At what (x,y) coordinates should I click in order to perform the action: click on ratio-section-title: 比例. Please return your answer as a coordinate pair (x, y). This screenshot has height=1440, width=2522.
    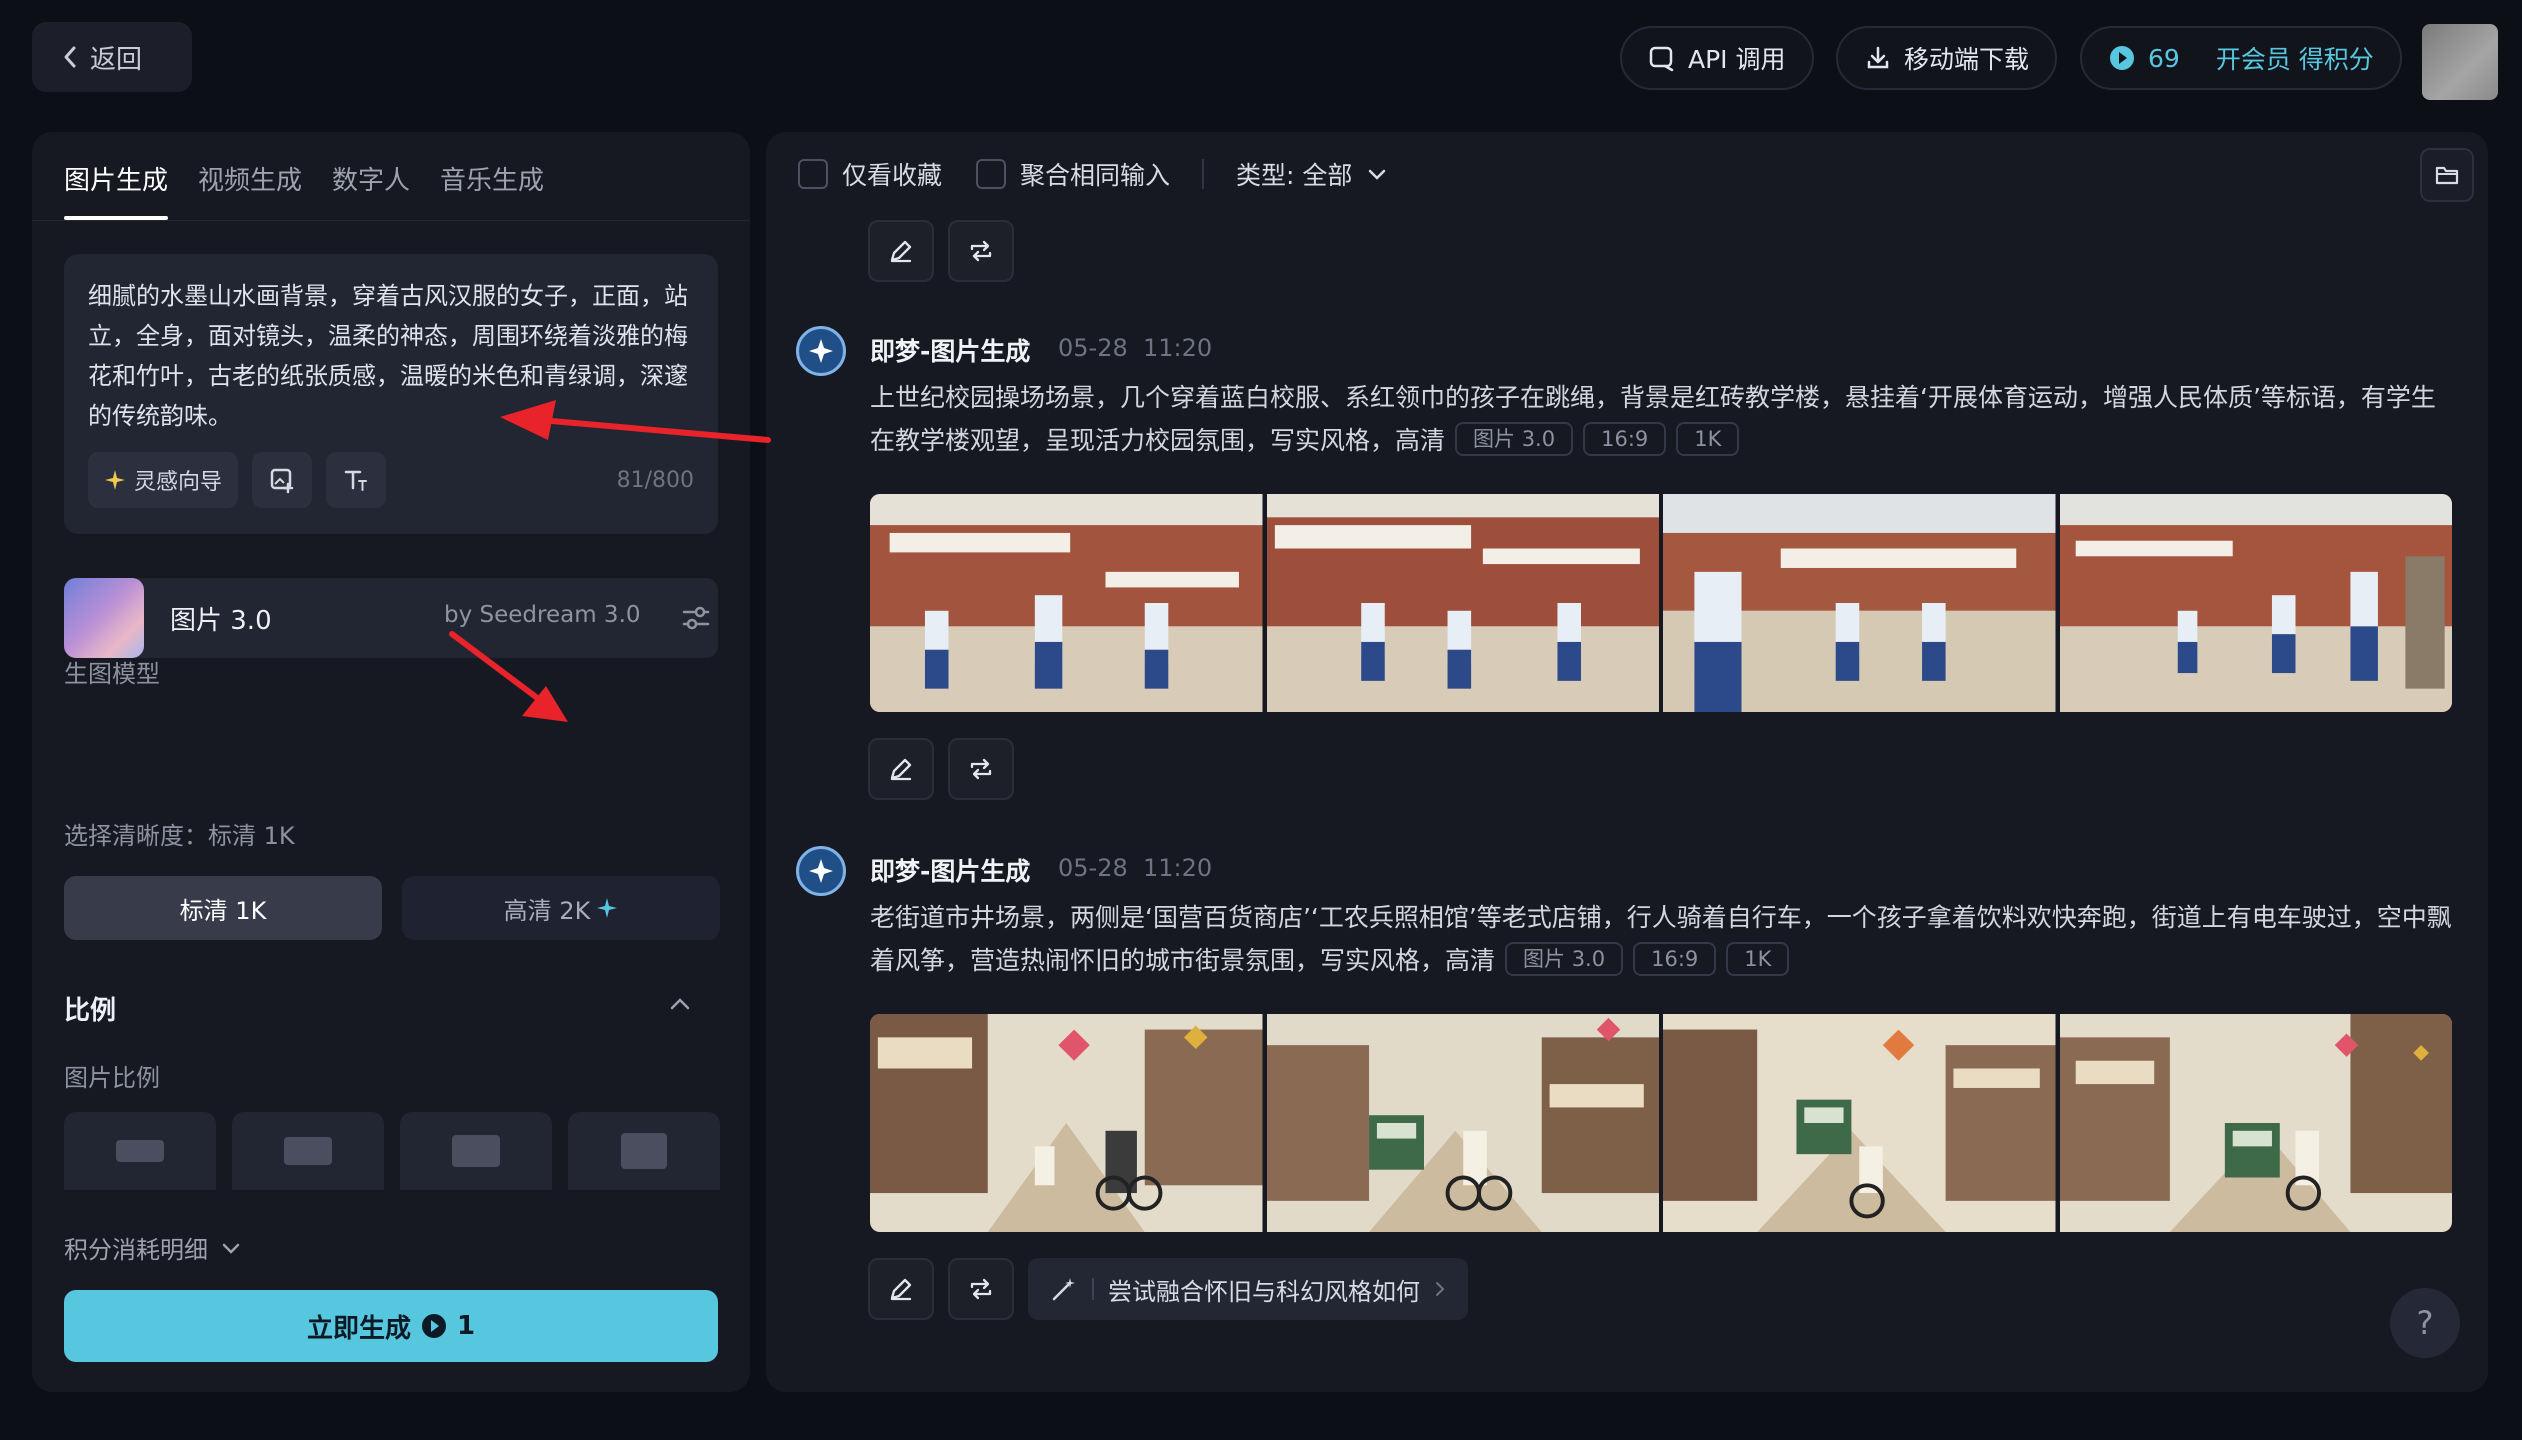
    Looking at the image, I should click on (90, 1011).